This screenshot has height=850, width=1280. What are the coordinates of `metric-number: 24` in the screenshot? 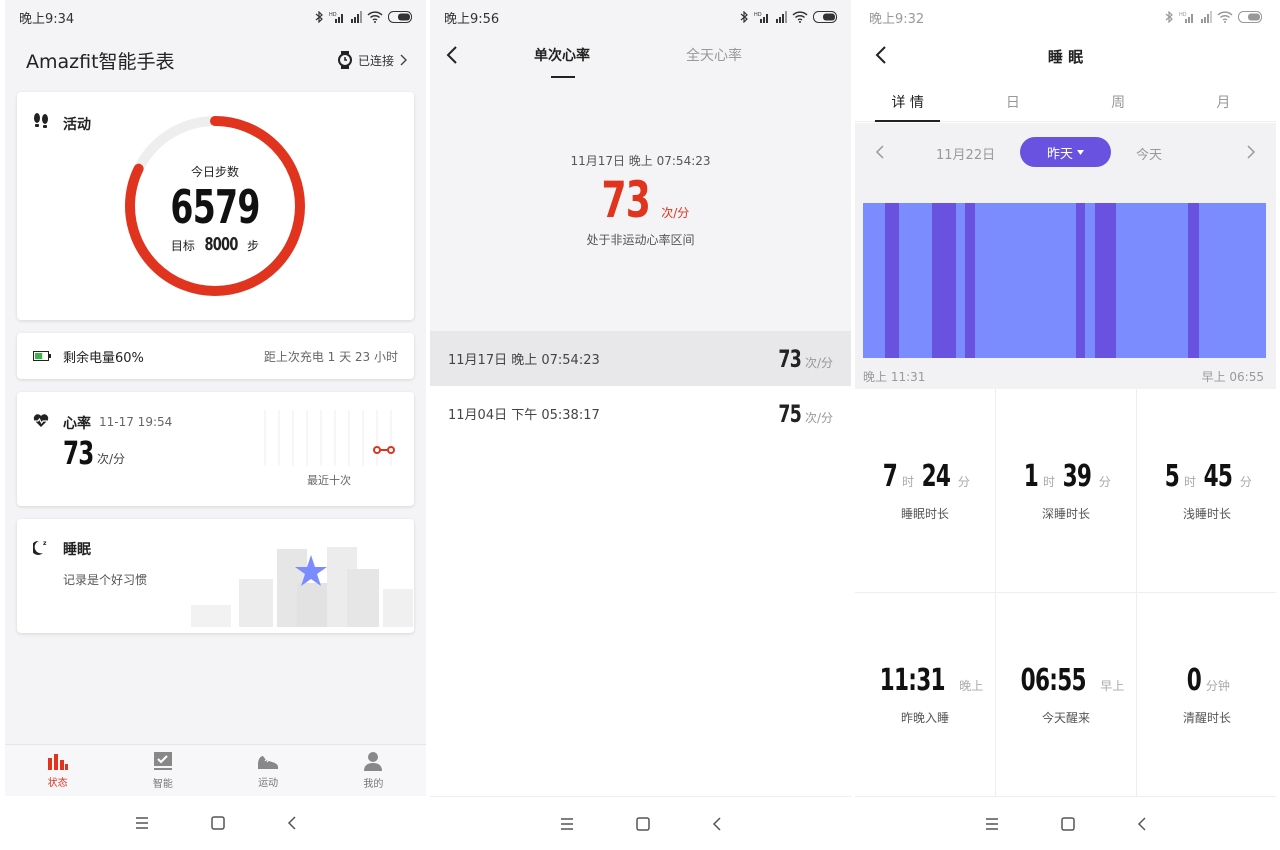 It's located at (936, 476).